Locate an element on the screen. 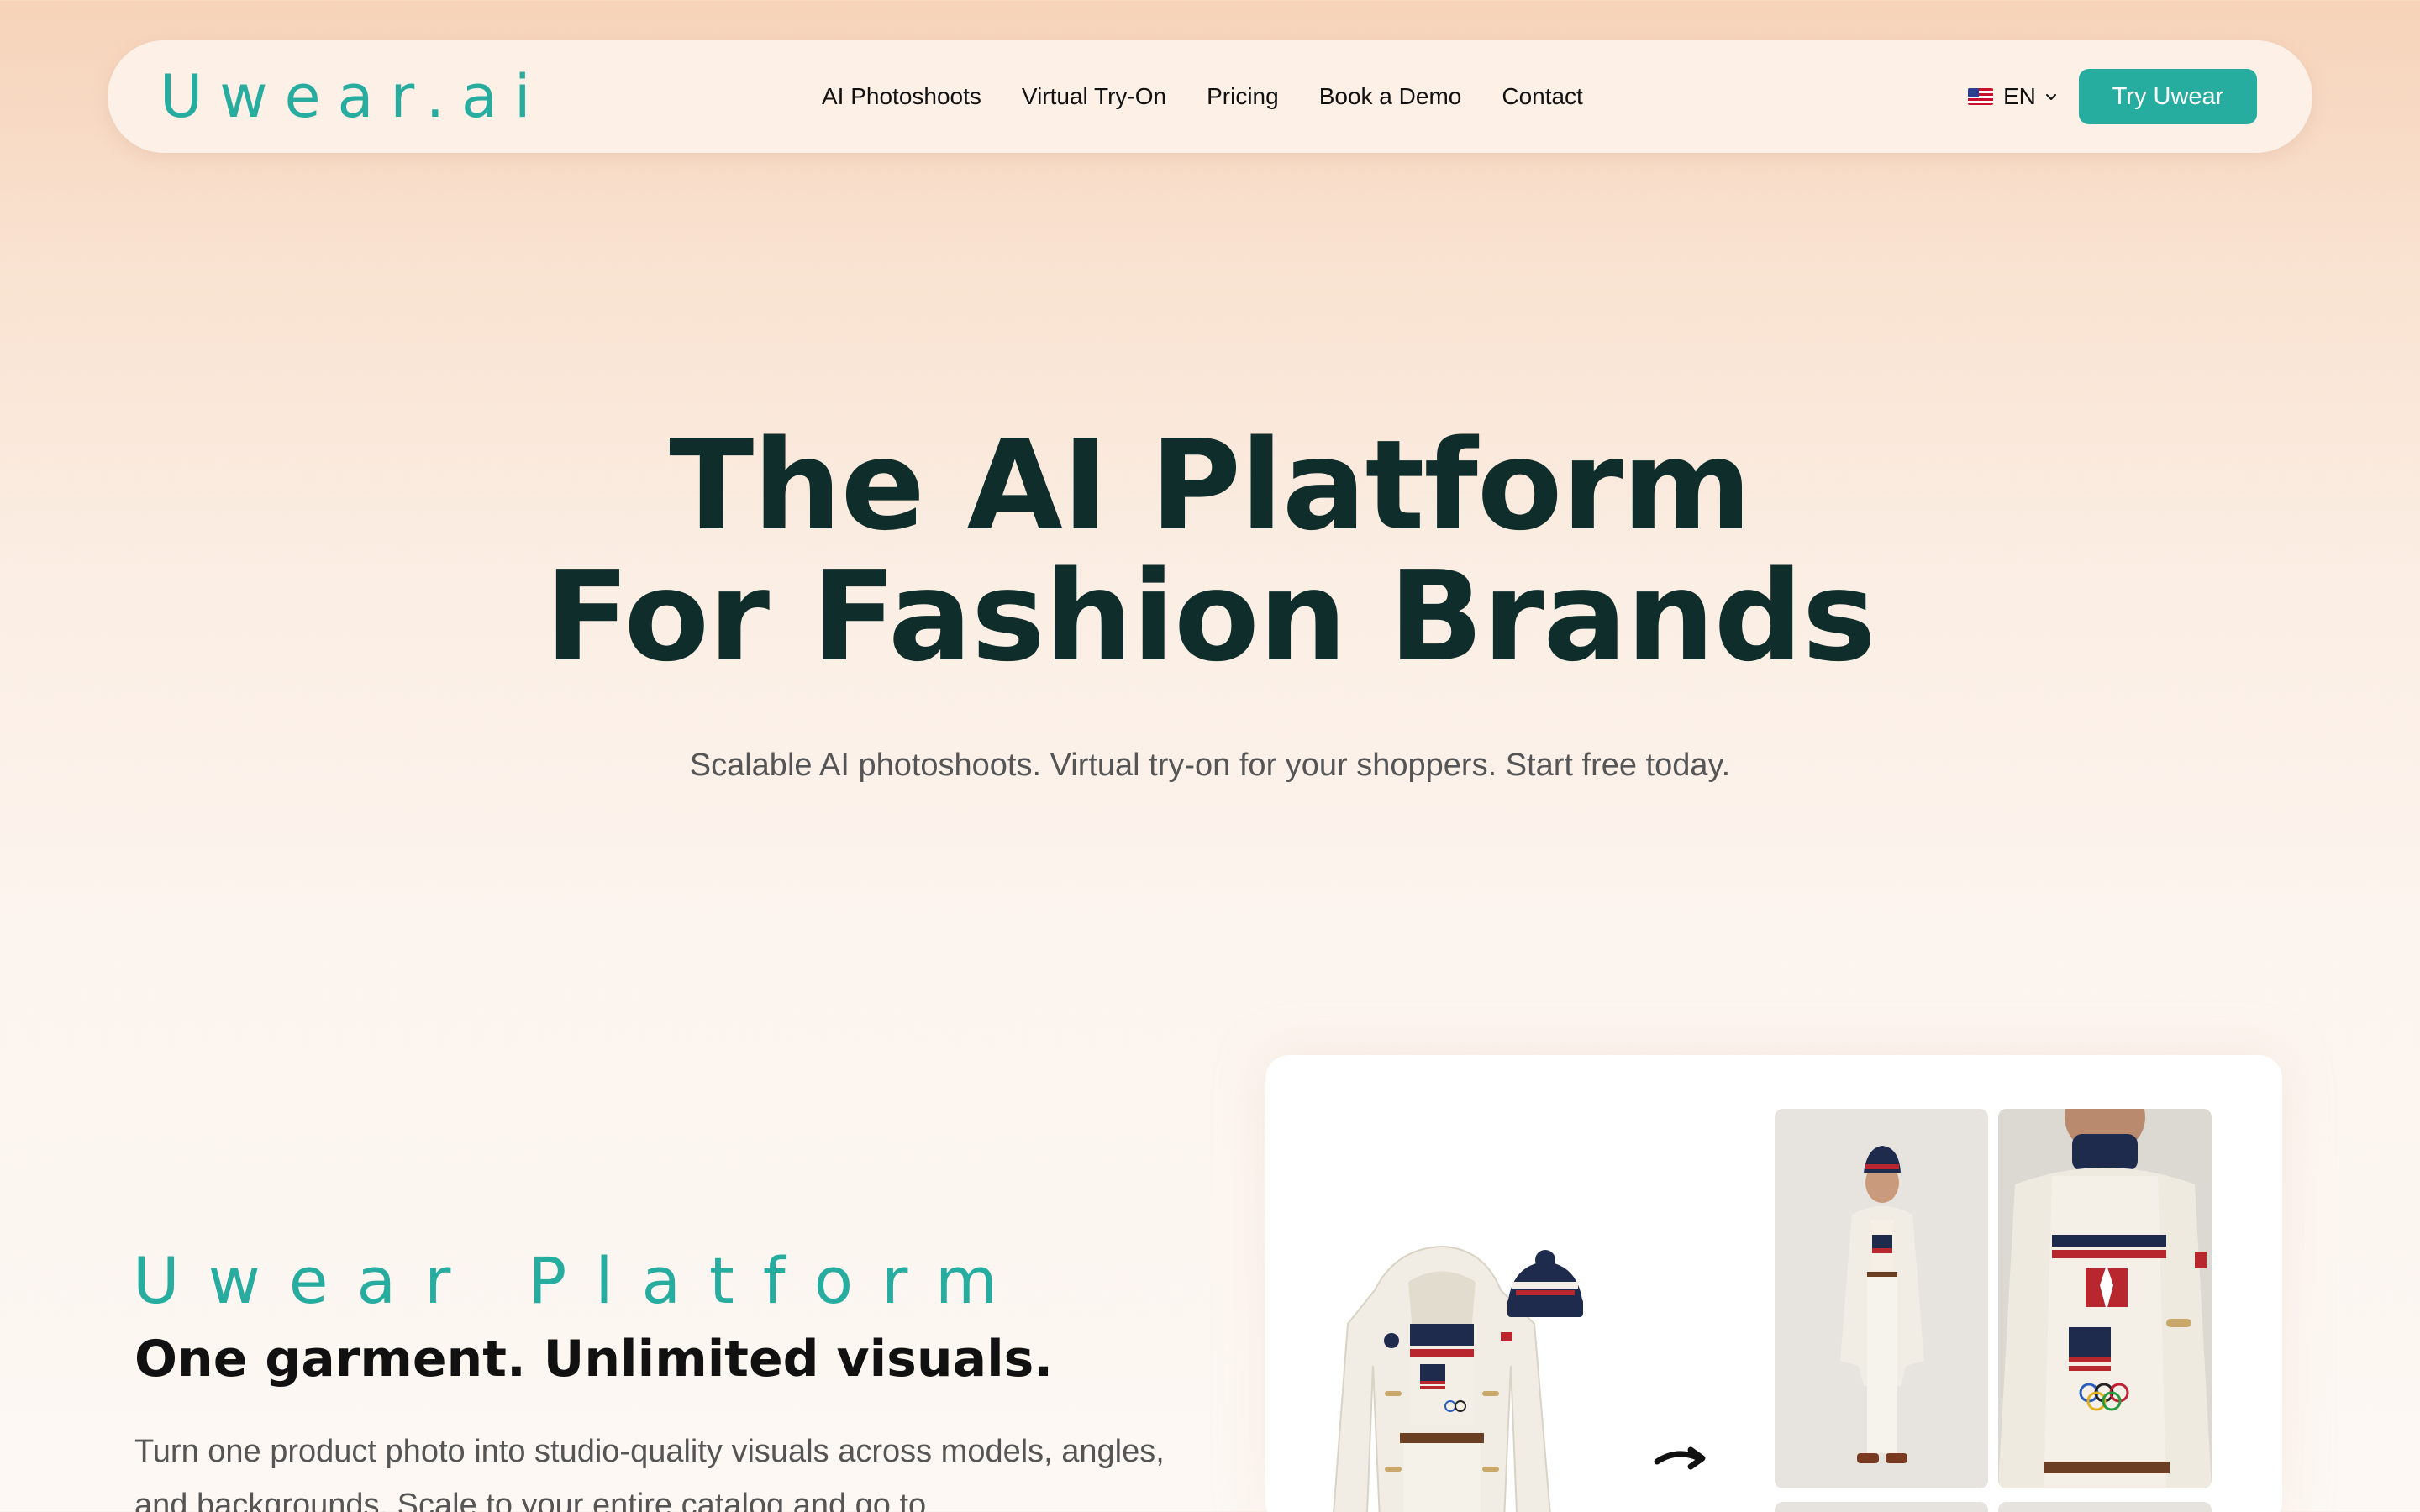  platform-heading: One garment. Unlimited visuals. is located at coordinates (594, 1359).